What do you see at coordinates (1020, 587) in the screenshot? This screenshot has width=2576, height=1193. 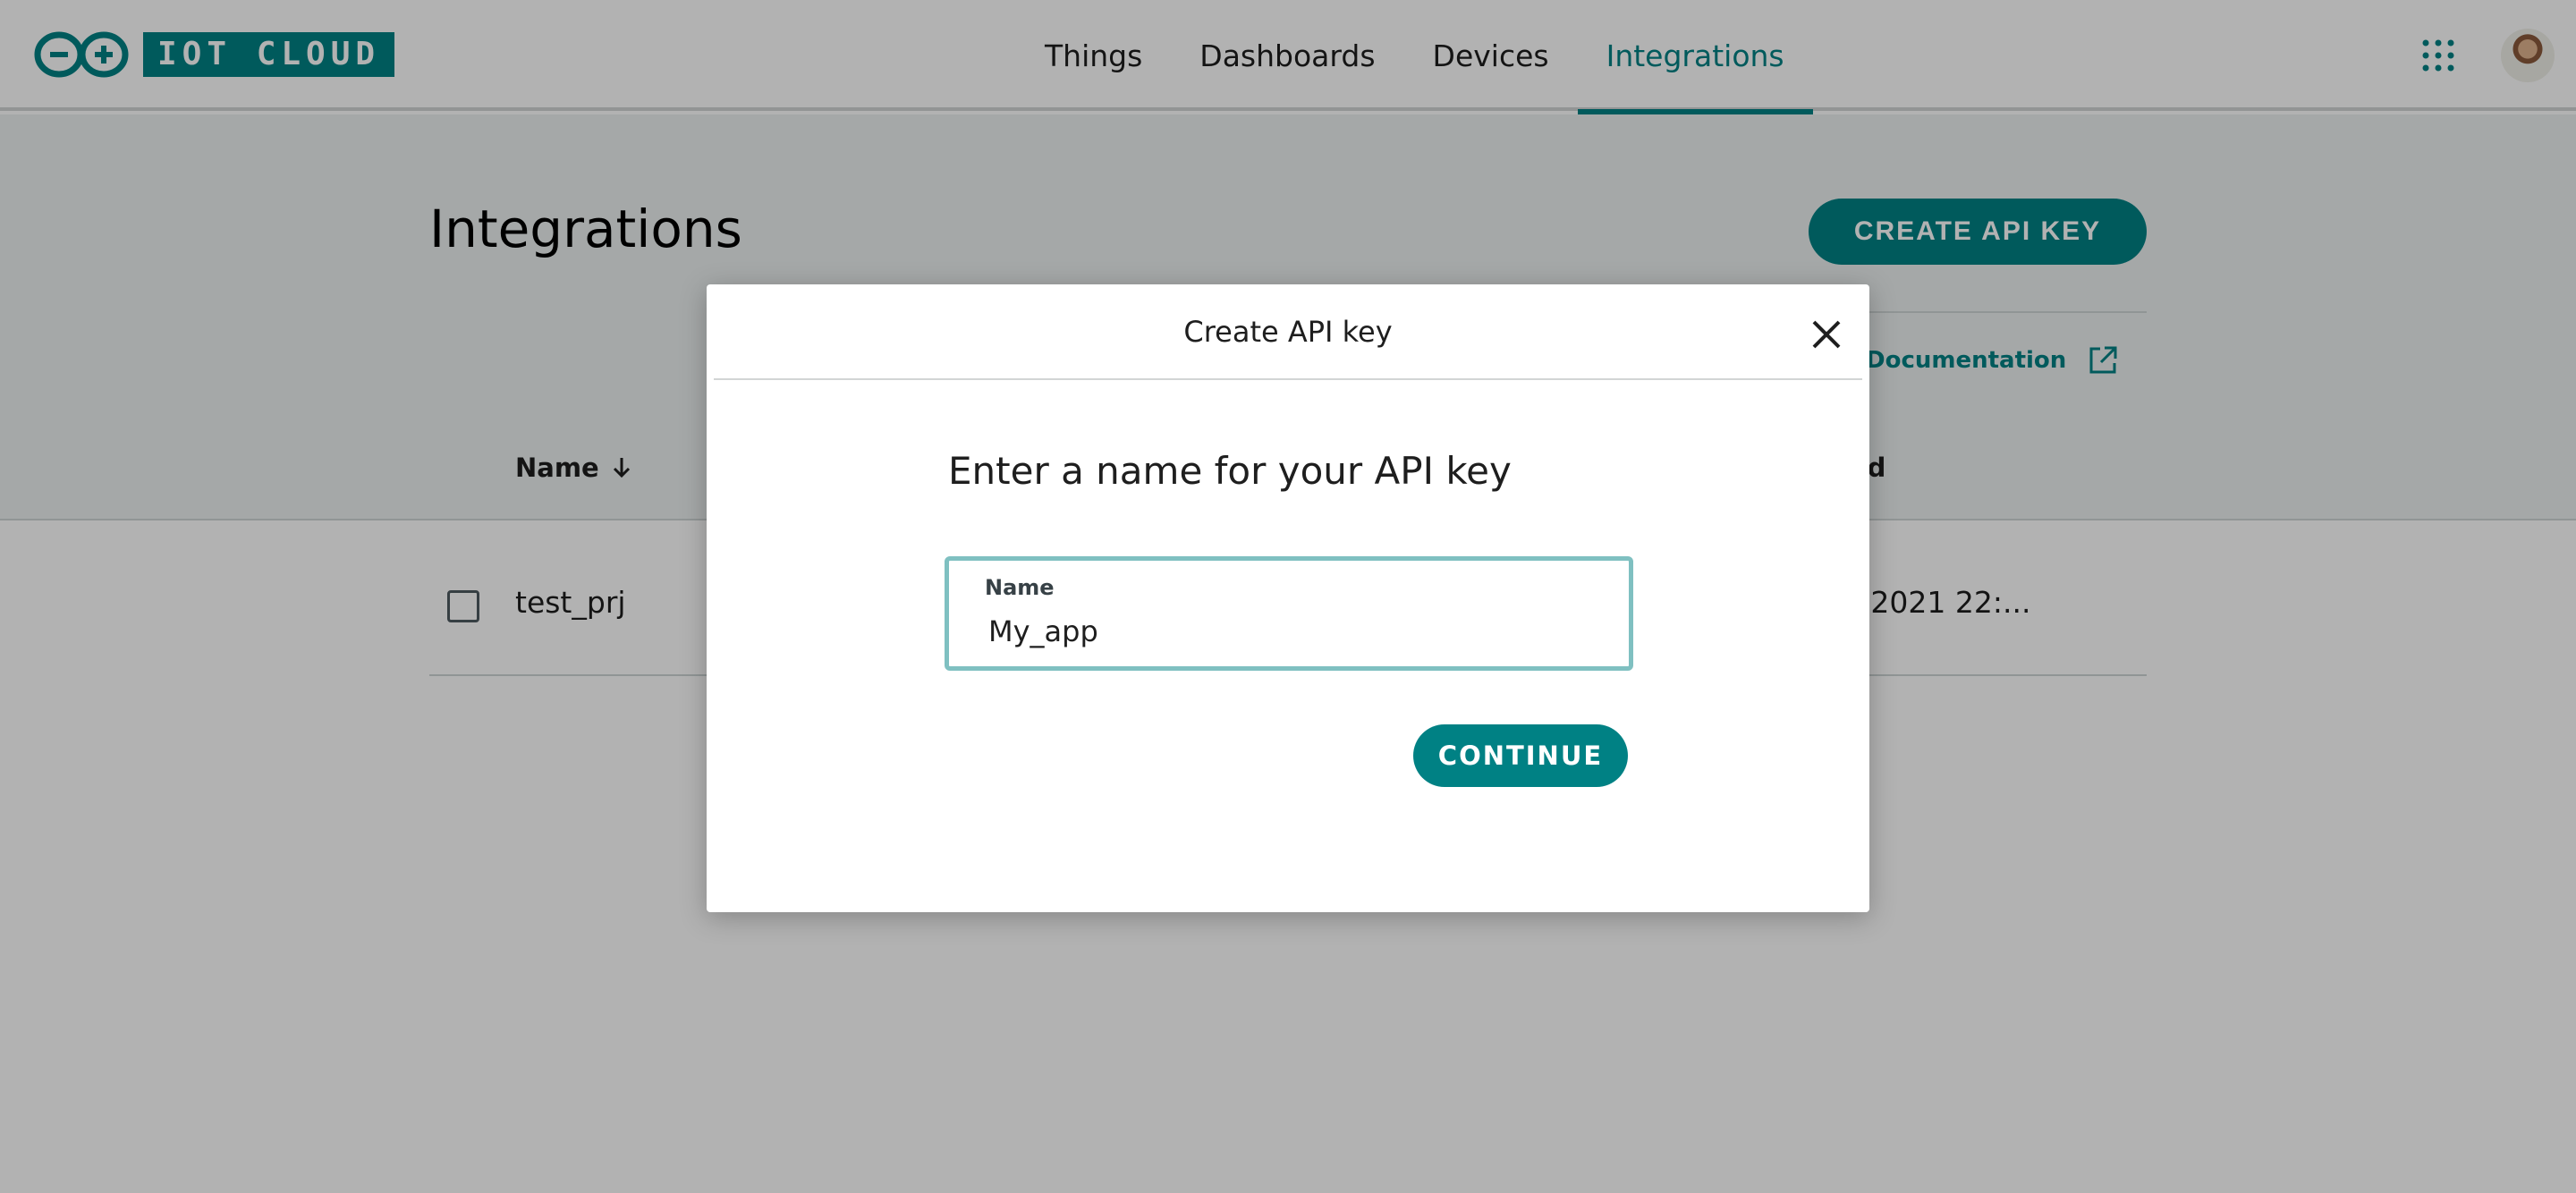 I see `name-field-label: Name` at bounding box center [1020, 587].